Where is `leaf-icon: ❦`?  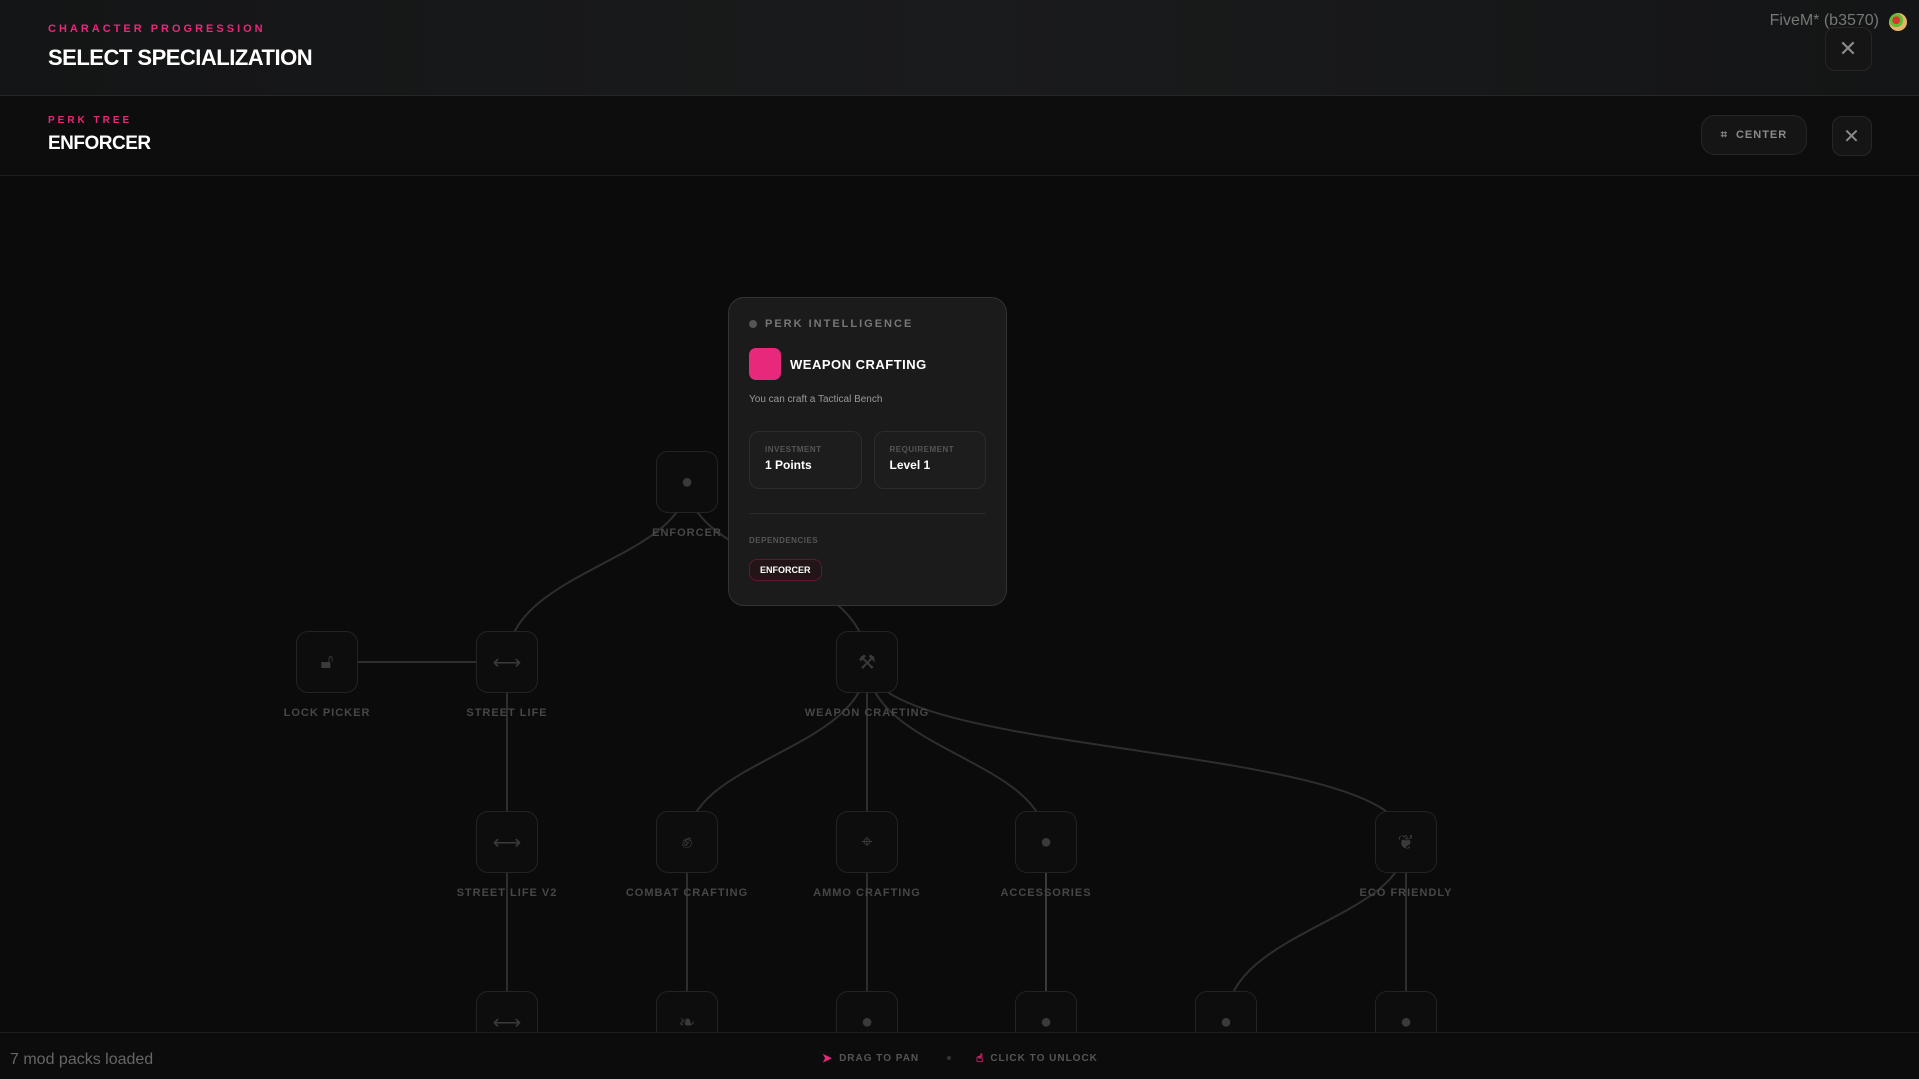 leaf-icon: ❦ is located at coordinates (1406, 842).